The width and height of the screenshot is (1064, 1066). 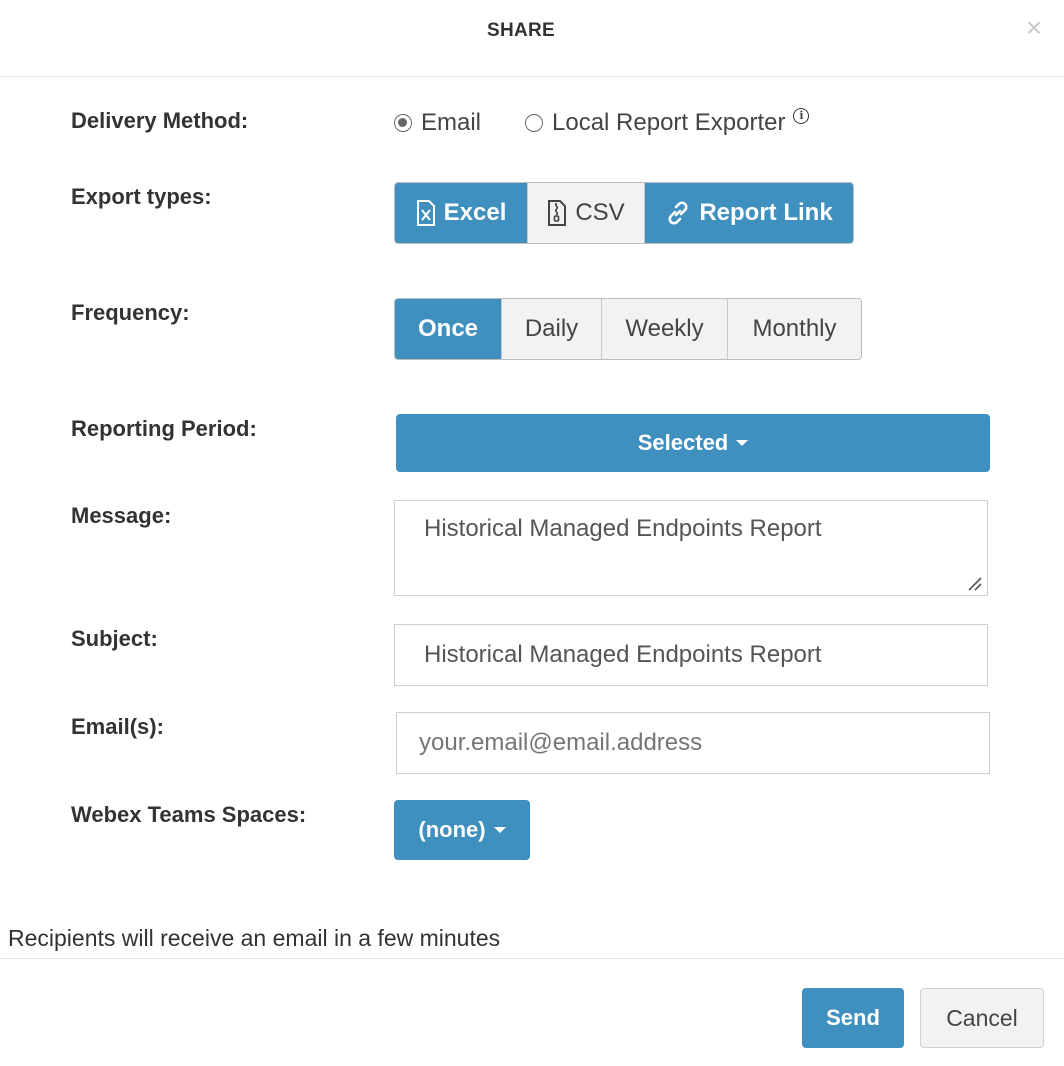 I want to click on reporting-period-dropdown: Selected, so click(x=693, y=443).